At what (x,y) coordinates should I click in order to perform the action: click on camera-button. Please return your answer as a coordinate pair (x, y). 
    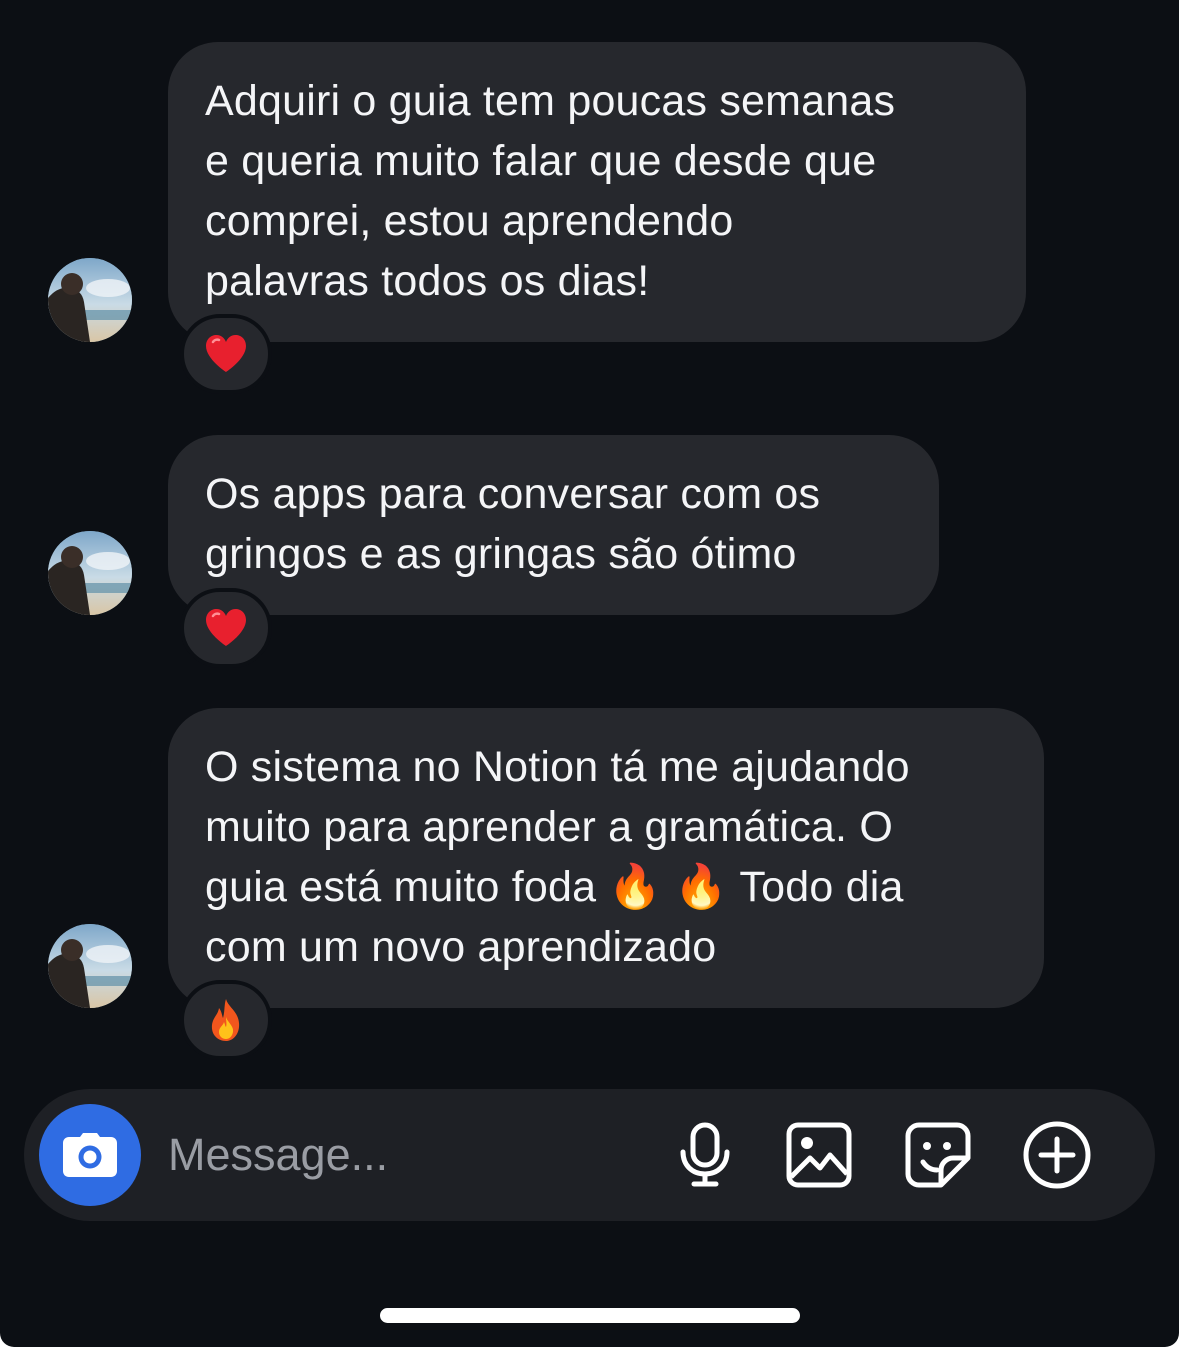
    Looking at the image, I should click on (90, 1155).